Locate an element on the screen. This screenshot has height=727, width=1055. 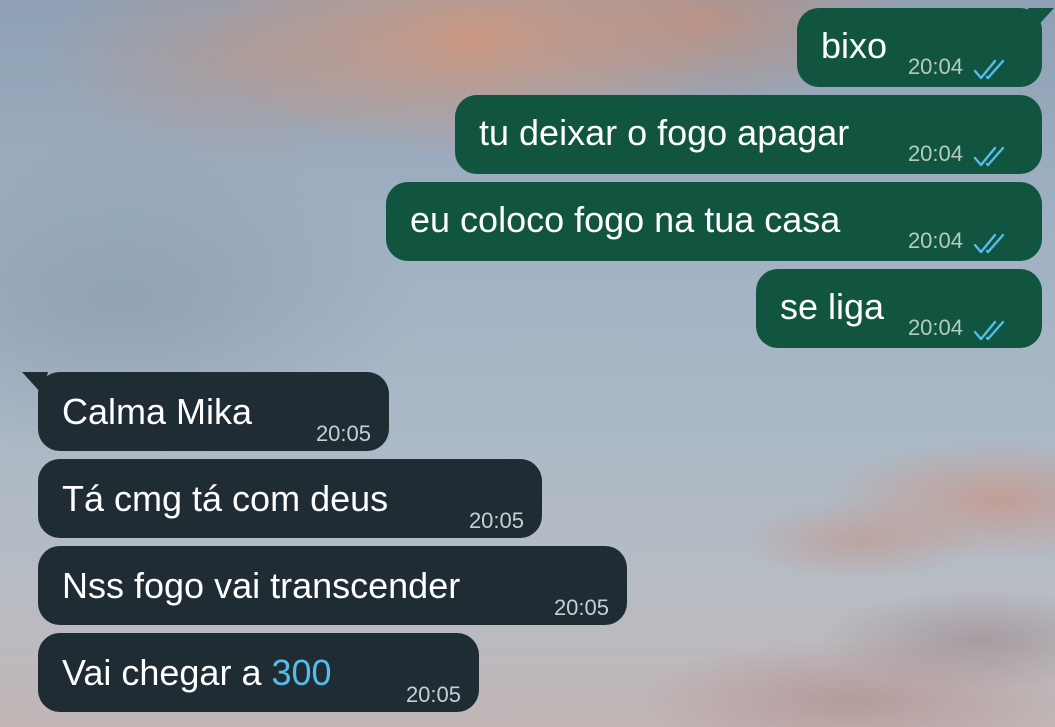
message-text: eu coloco fogo na tua casa is located at coordinates (625, 219).